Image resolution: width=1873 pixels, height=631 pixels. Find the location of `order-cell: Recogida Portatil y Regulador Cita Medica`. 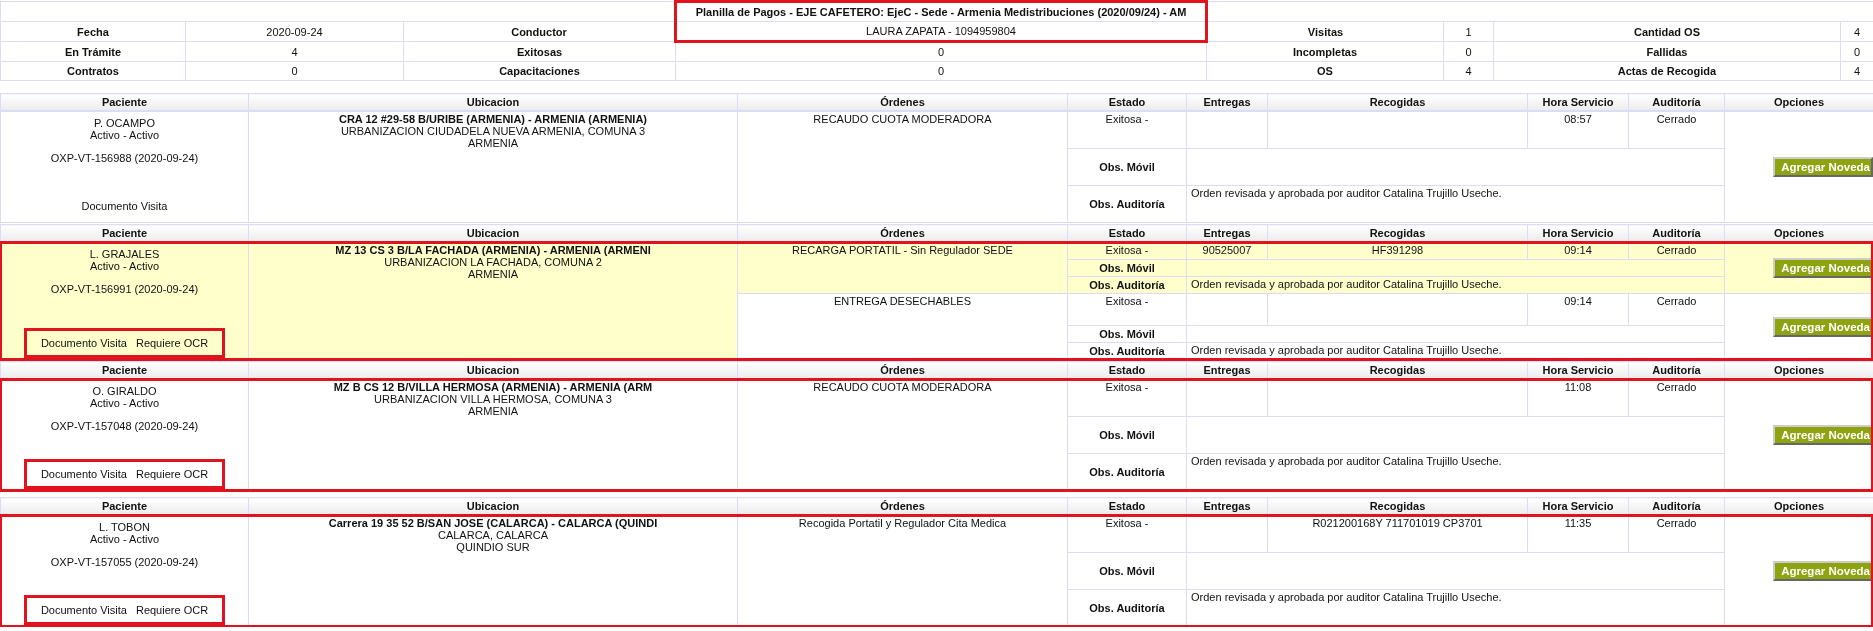

order-cell: Recogida Portatil y Regulador Cita Medica is located at coordinates (902, 571).